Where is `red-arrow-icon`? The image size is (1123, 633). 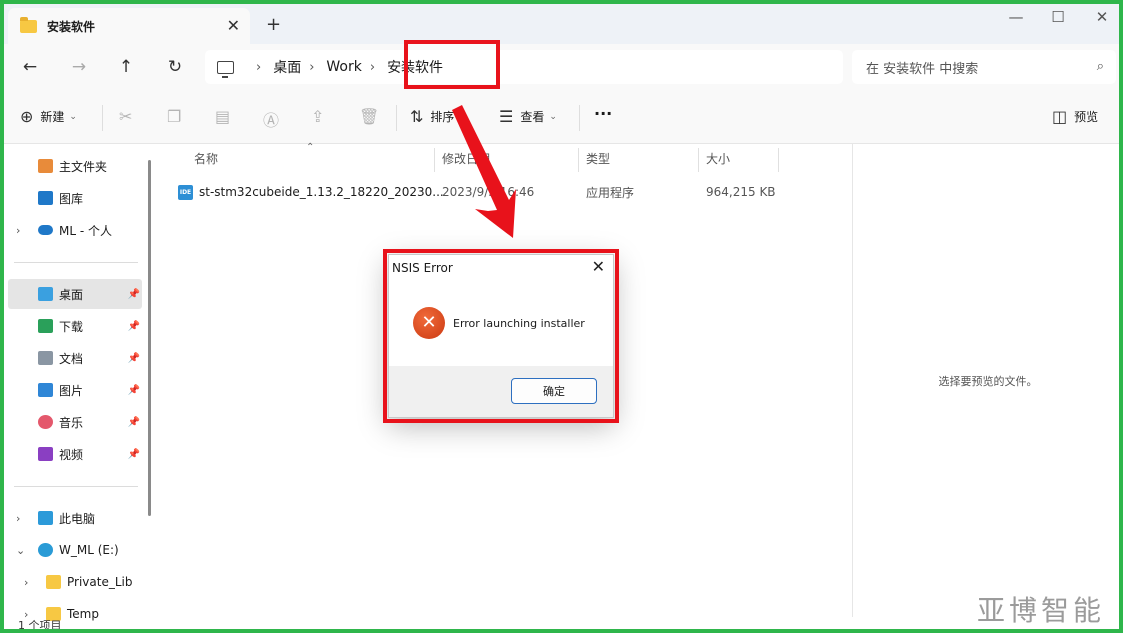
red-arrow-icon is located at coordinates (484, 171).